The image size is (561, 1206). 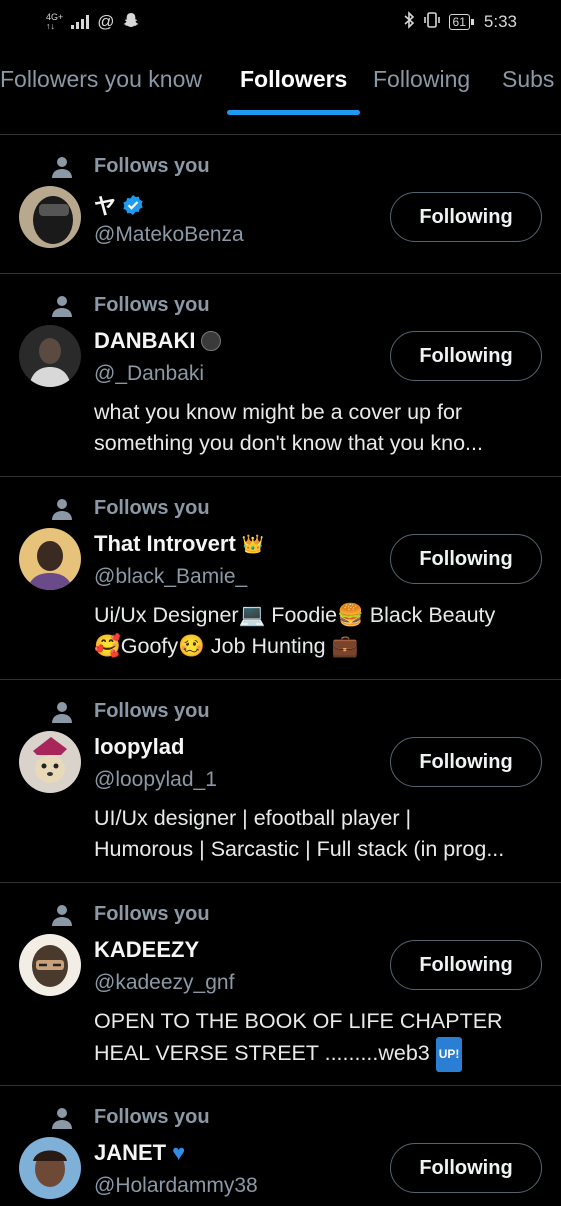 What do you see at coordinates (164, 982) in the screenshot?
I see `user-handle: @kadeezy_gnf` at bounding box center [164, 982].